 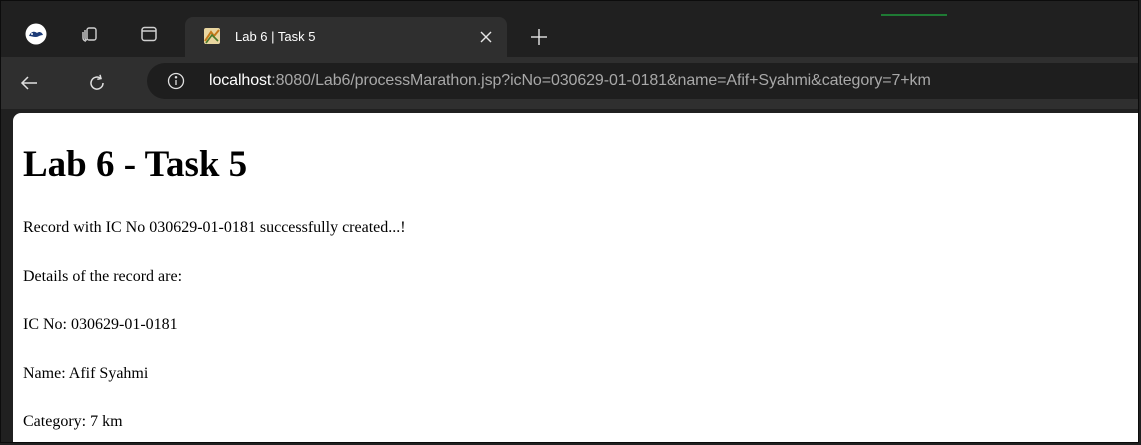 I want to click on profile-icon, so click(x=36, y=34).